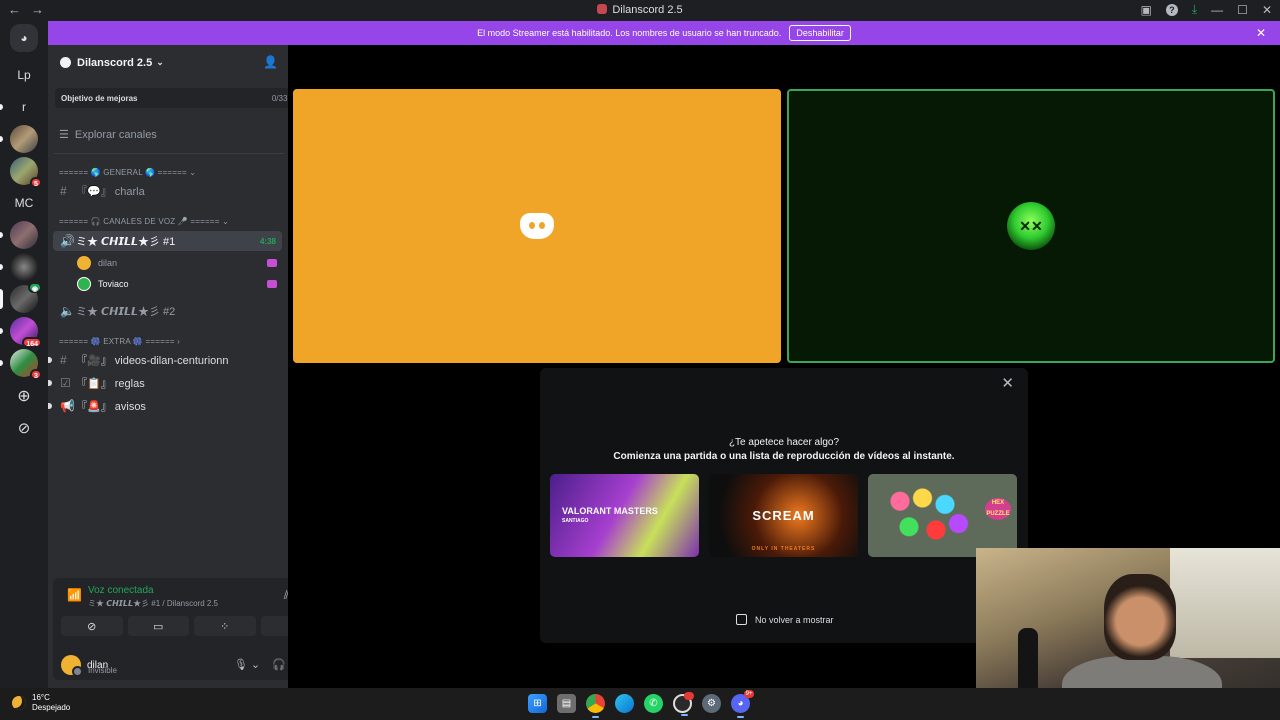 The image size is (1280, 720). I want to click on server-mc: MC, so click(24, 203).